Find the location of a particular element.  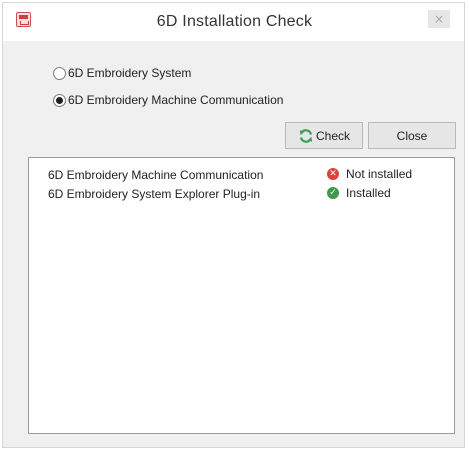

status-cell: ✕ Not installed is located at coordinates (369, 174).